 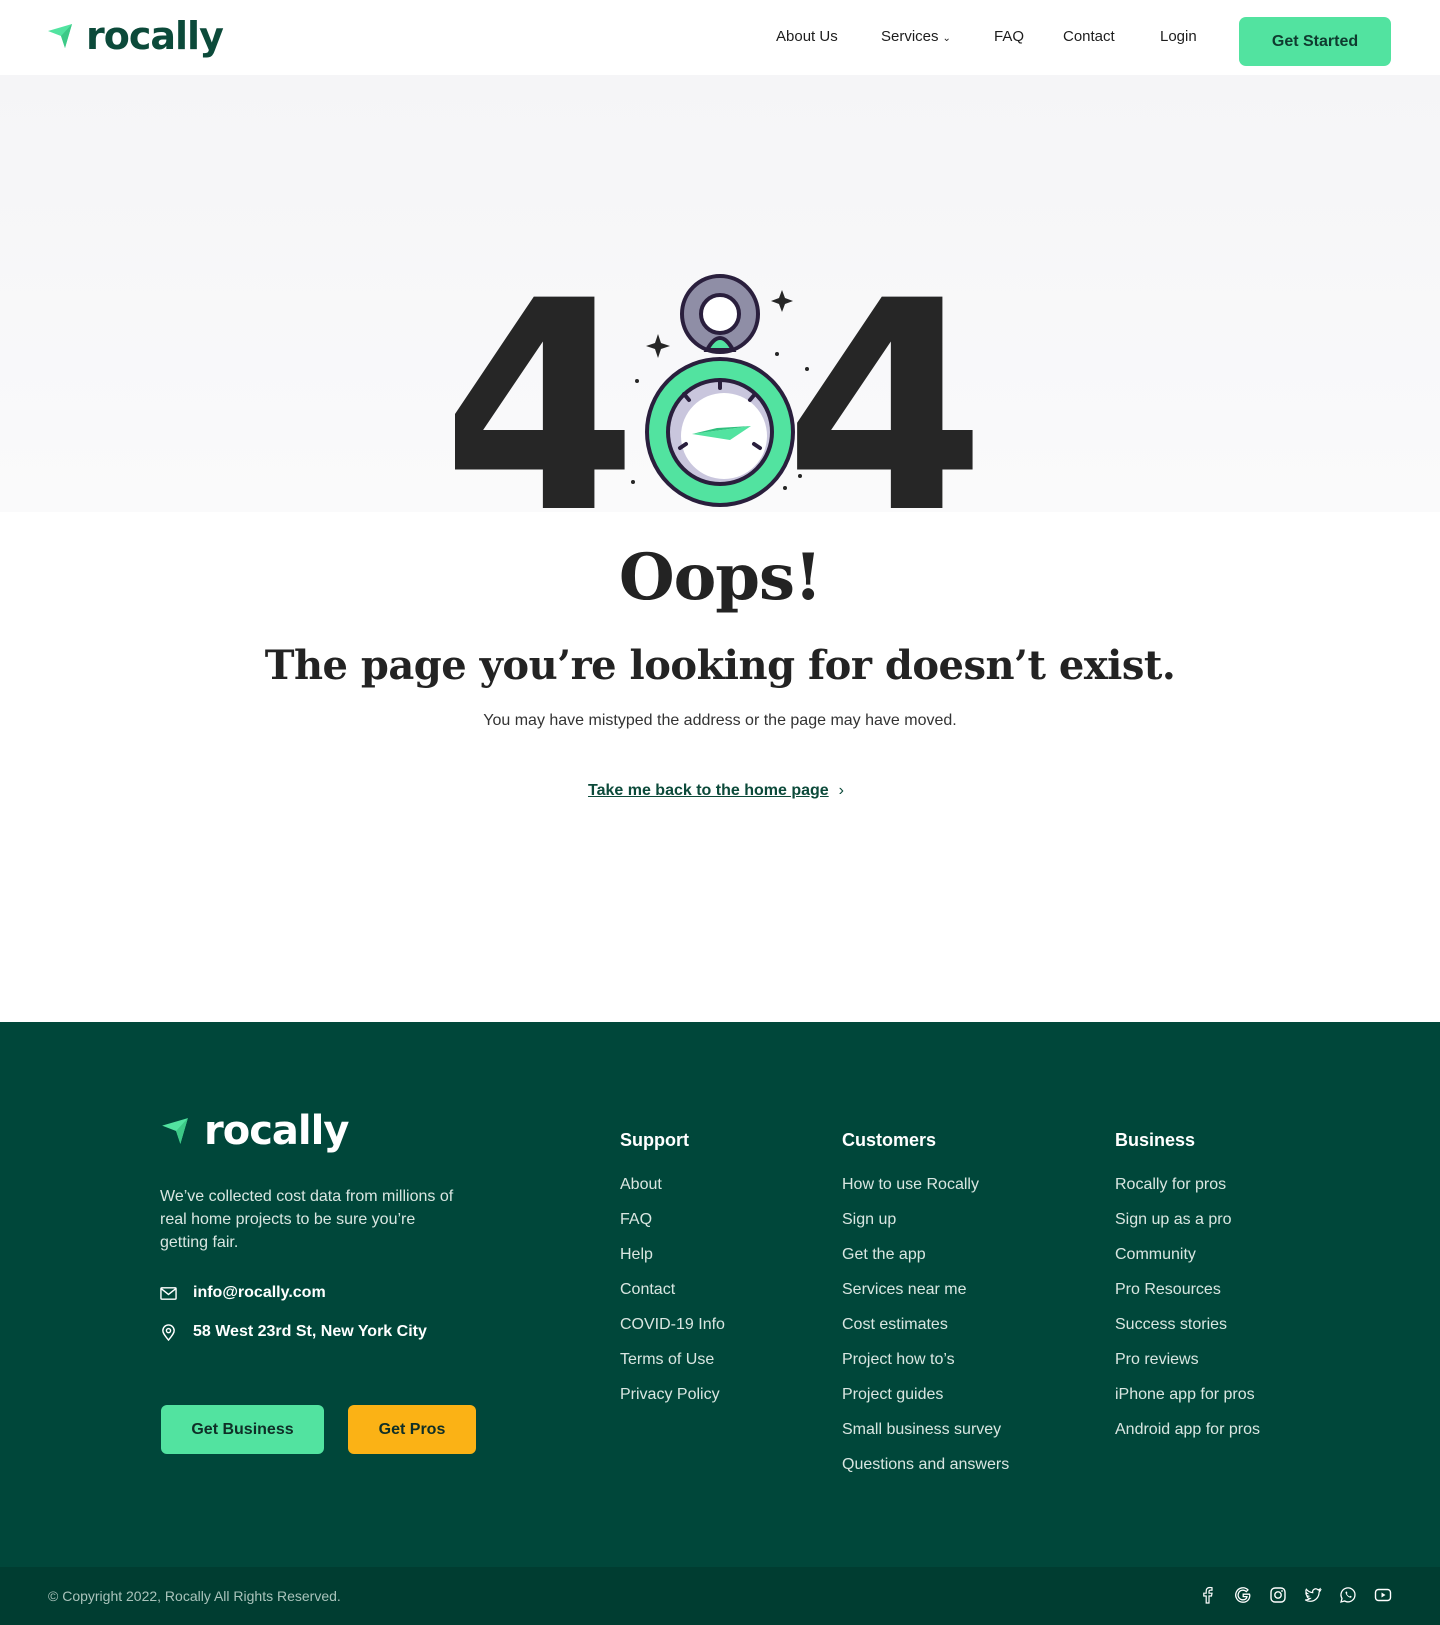 What do you see at coordinates (925, 1332) in the screenshot?
I see `footer-link: Cost estimates` at bounding box center [925, 1332].